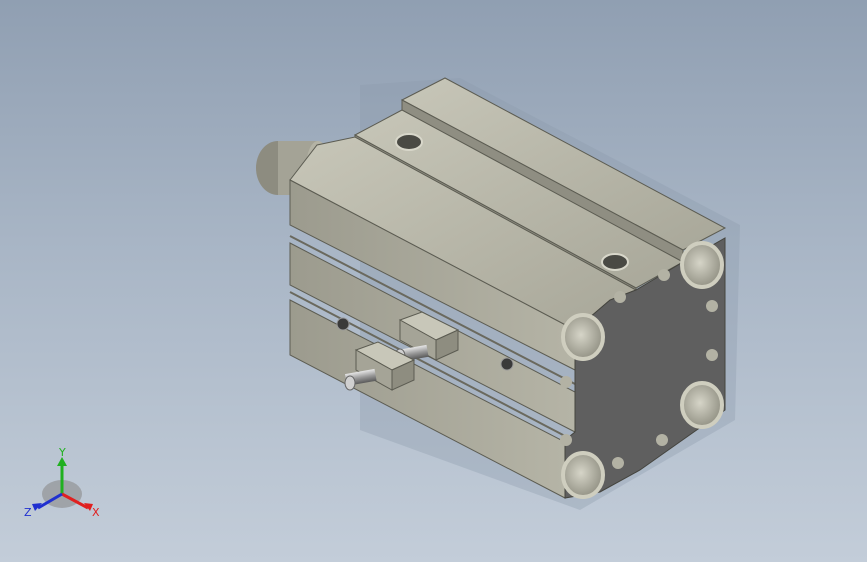 Image resolution: width=867 pixels, height=562 pixels. What do you see at coordinates (583, 475) in the screenshot?
I see `bore-bottom-left` at bounding box center [583, 475].